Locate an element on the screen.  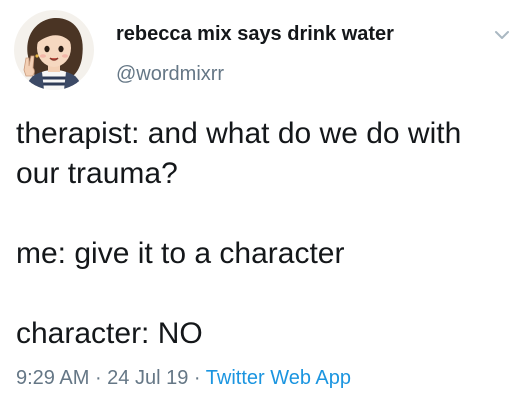
tweet-source-link: Twitter Web App is located at coordinates (278, 378).